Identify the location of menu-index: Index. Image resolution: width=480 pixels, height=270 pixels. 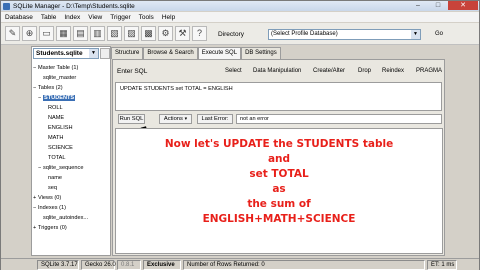
(72, 17).